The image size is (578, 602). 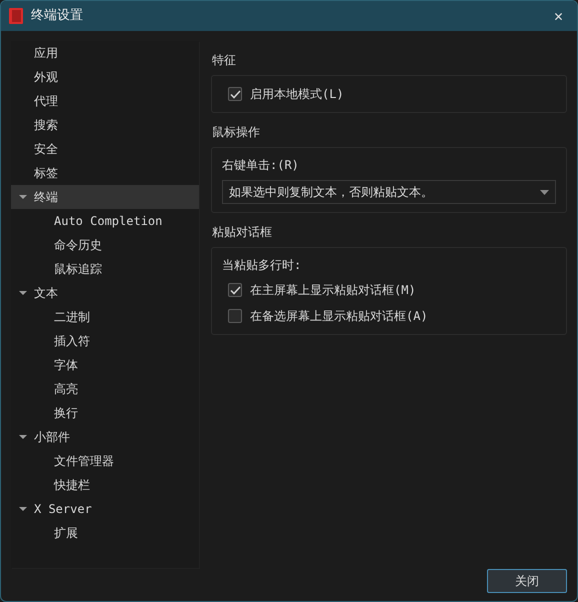 I want to click on tree-item: 高亮, so click(x=105, y=389).